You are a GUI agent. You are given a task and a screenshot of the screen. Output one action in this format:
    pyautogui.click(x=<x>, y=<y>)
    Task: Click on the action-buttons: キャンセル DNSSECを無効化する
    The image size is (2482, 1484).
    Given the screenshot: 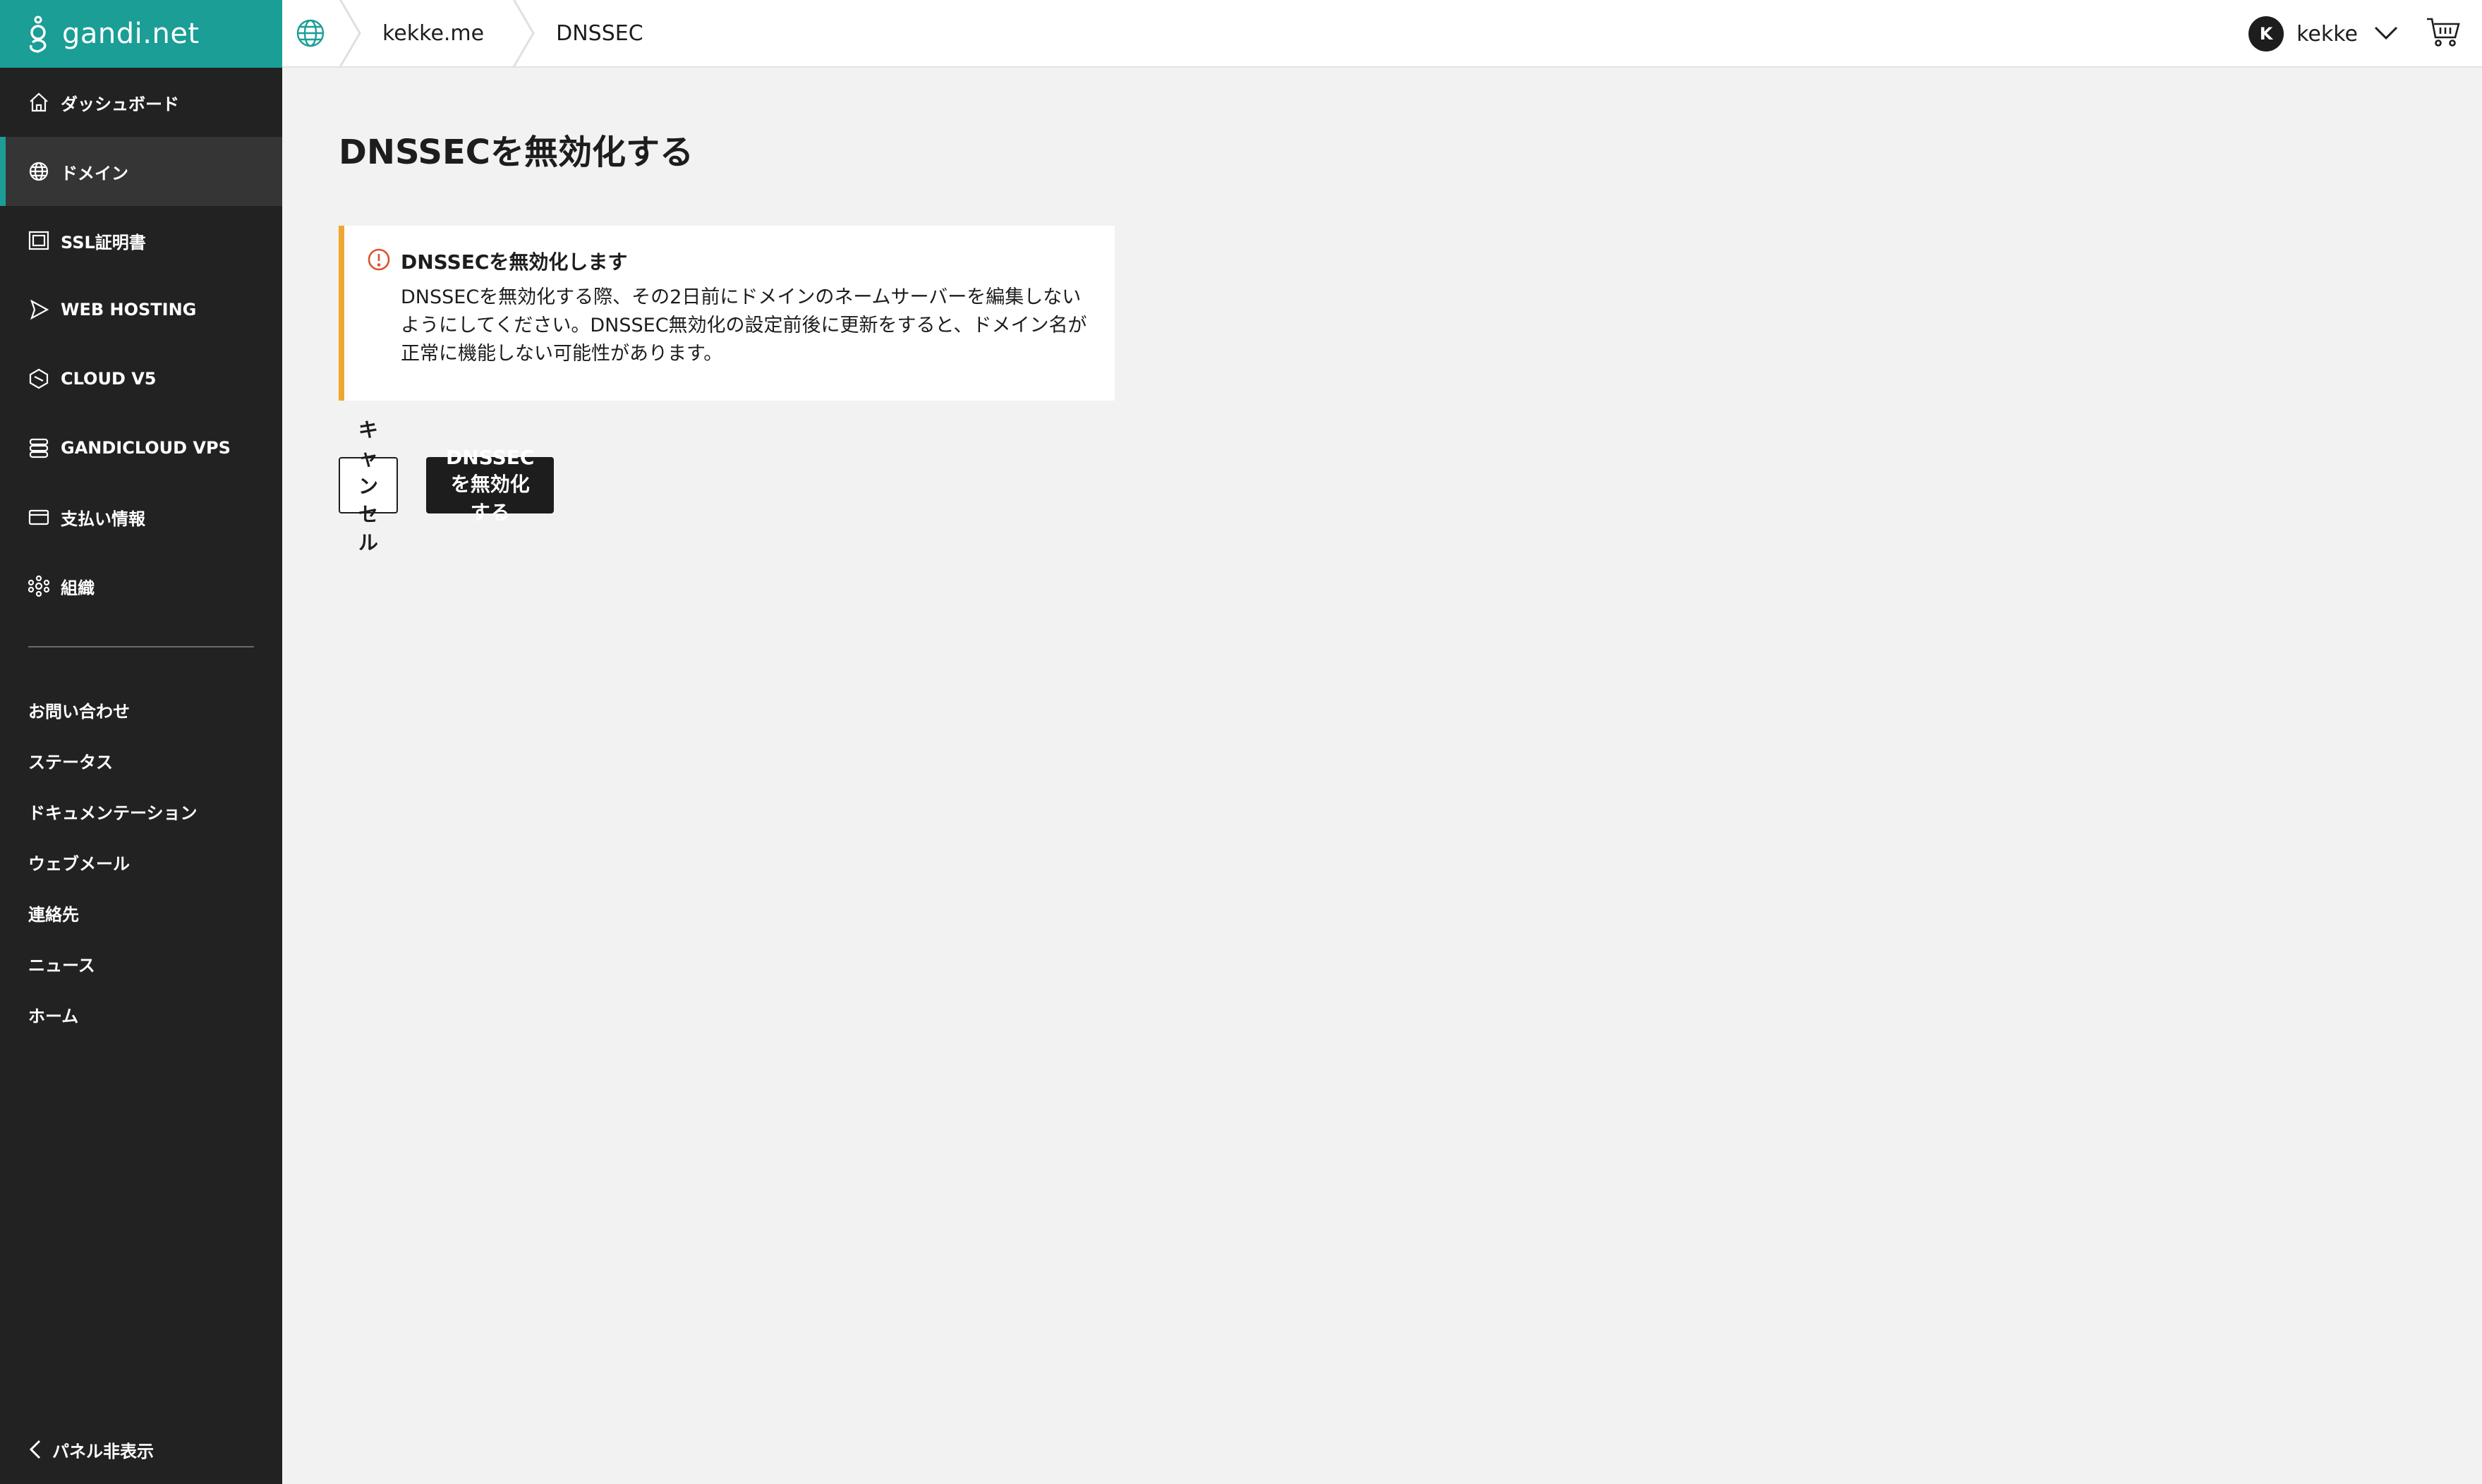 What is the action you would take?
    pyautogui.click(x=447, y=486)
    